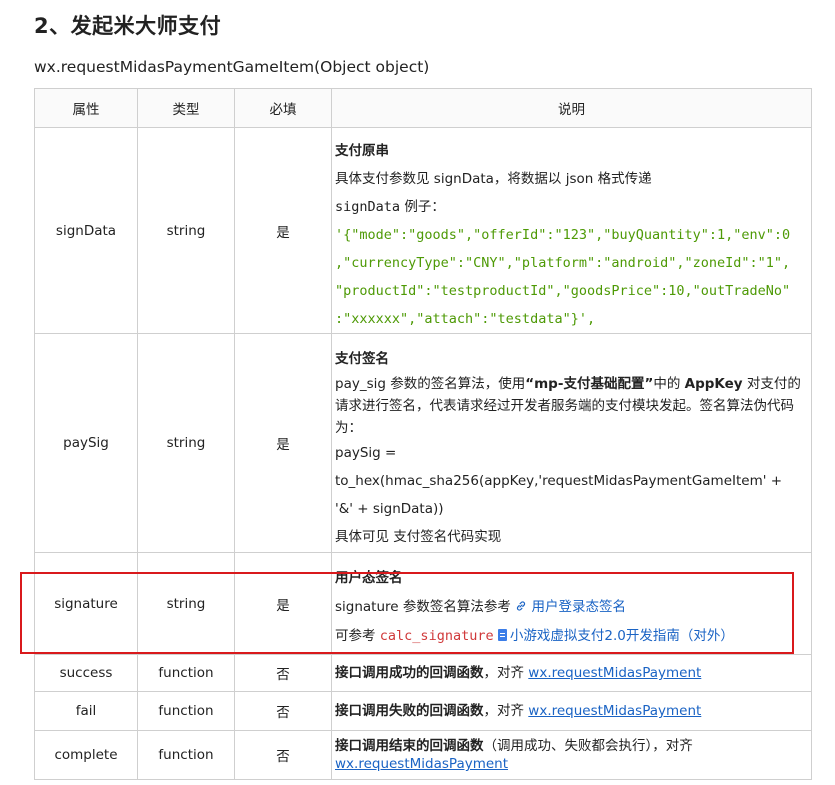 The image size is (835, 785). I want to click on header-desc: 说明, so click(571, 108).